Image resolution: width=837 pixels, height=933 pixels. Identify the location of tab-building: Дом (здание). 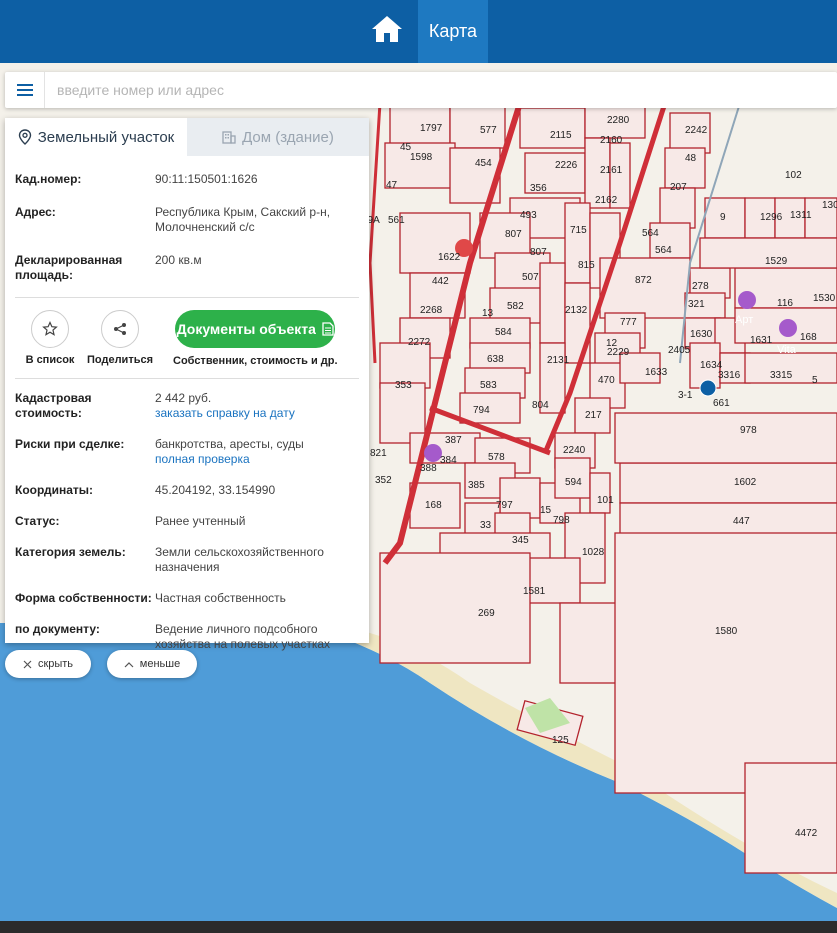
(278, 137).